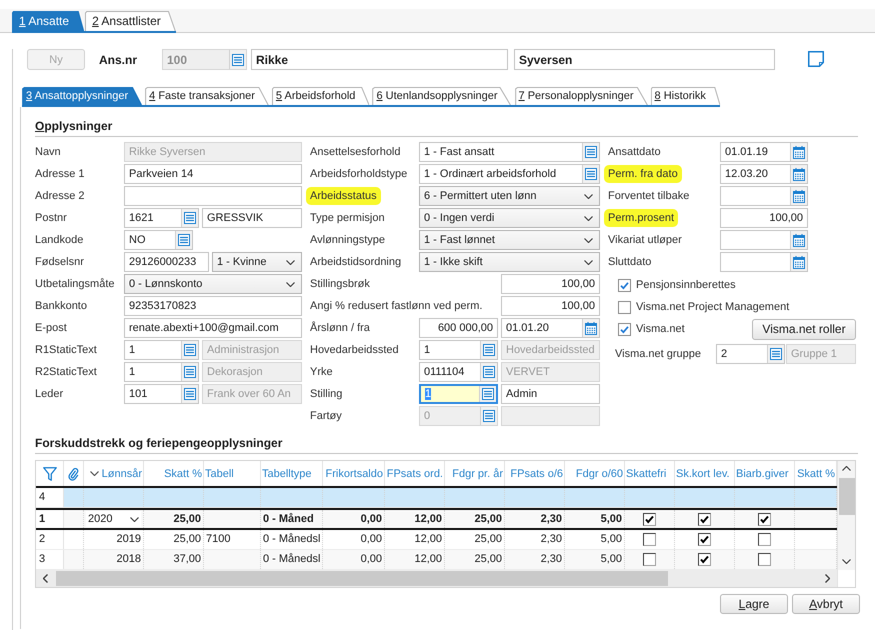 This screenshot has width=875, height=630. I want to click on text-field: 92353170823, so click(213, 306).